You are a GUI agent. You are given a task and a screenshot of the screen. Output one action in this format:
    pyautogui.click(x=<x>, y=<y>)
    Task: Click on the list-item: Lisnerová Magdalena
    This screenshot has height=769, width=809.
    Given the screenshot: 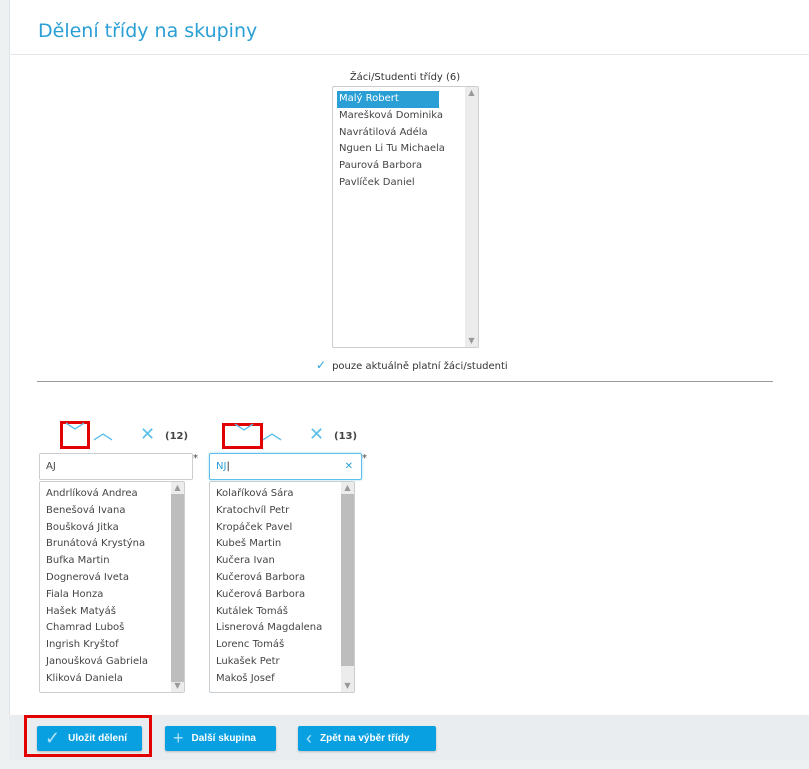 What is the action you would take?
    pyautogui.click(x=282, y=628)
    